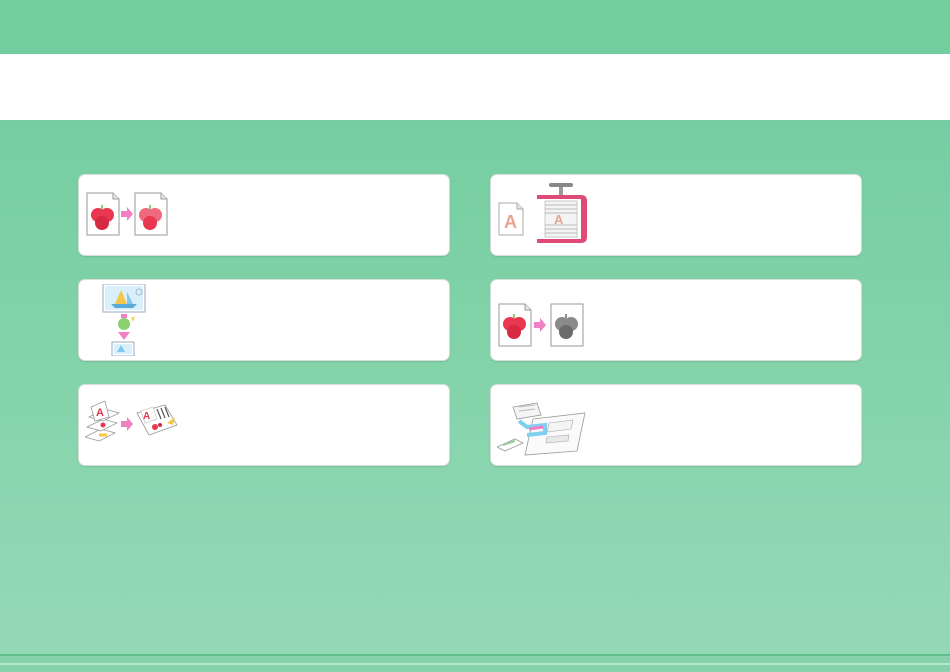  I want to click on combine-pages-icon: A A, so click(131, 421).